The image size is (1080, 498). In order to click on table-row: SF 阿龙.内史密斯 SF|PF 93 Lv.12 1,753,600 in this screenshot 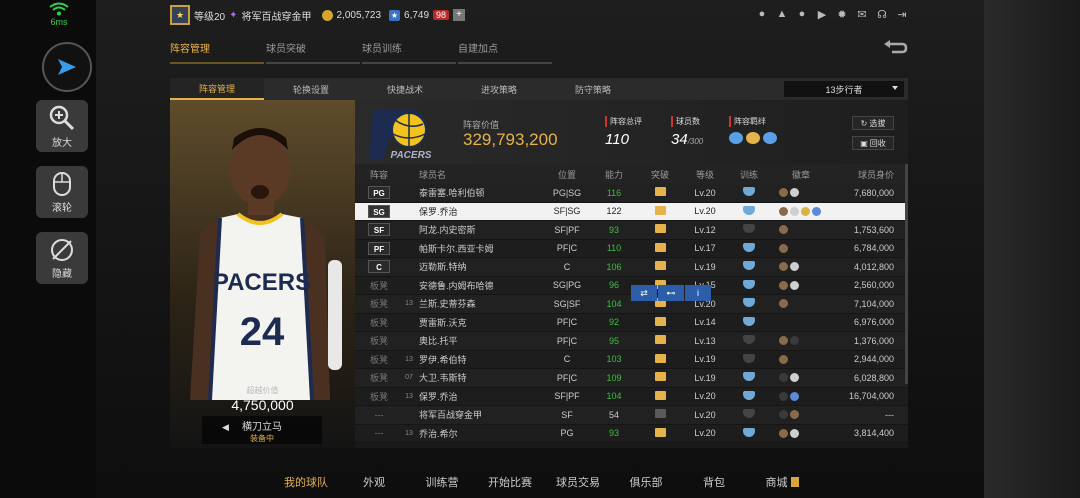, I will do `click(631, 230)`.